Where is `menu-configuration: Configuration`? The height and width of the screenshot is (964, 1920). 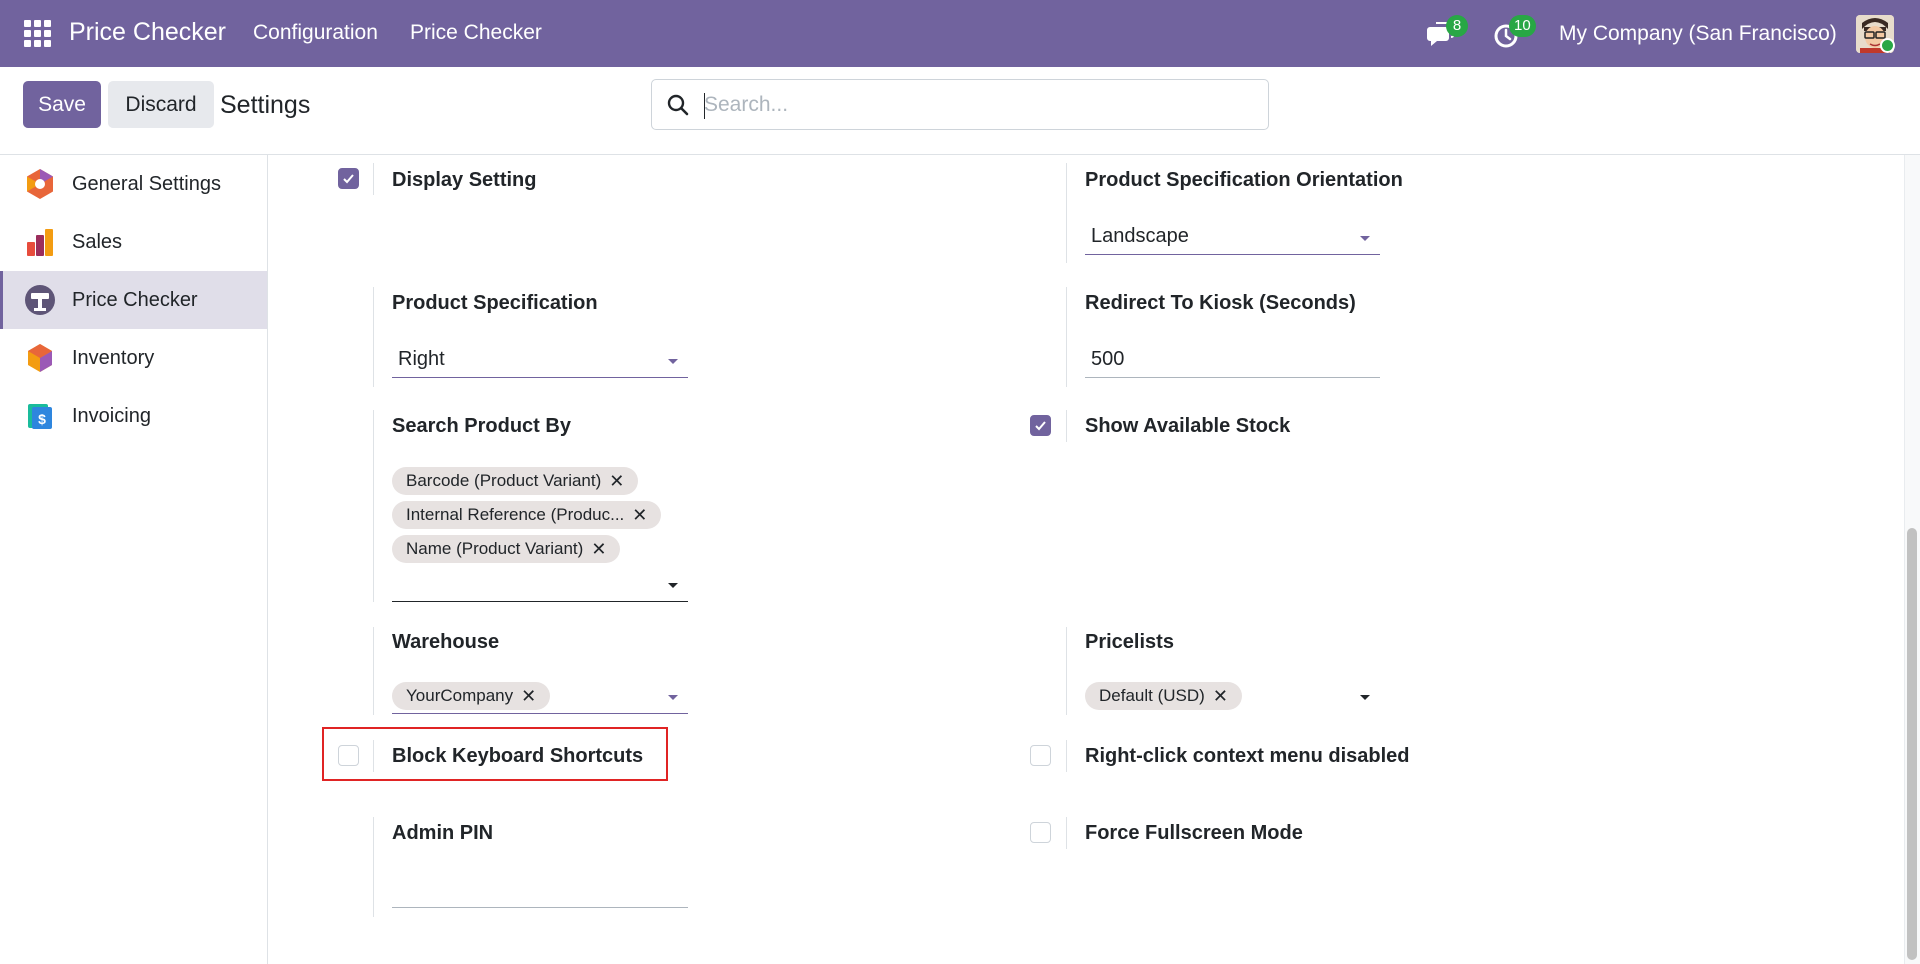 menu-configuration: Configuration is located at coordinates (315, 33).